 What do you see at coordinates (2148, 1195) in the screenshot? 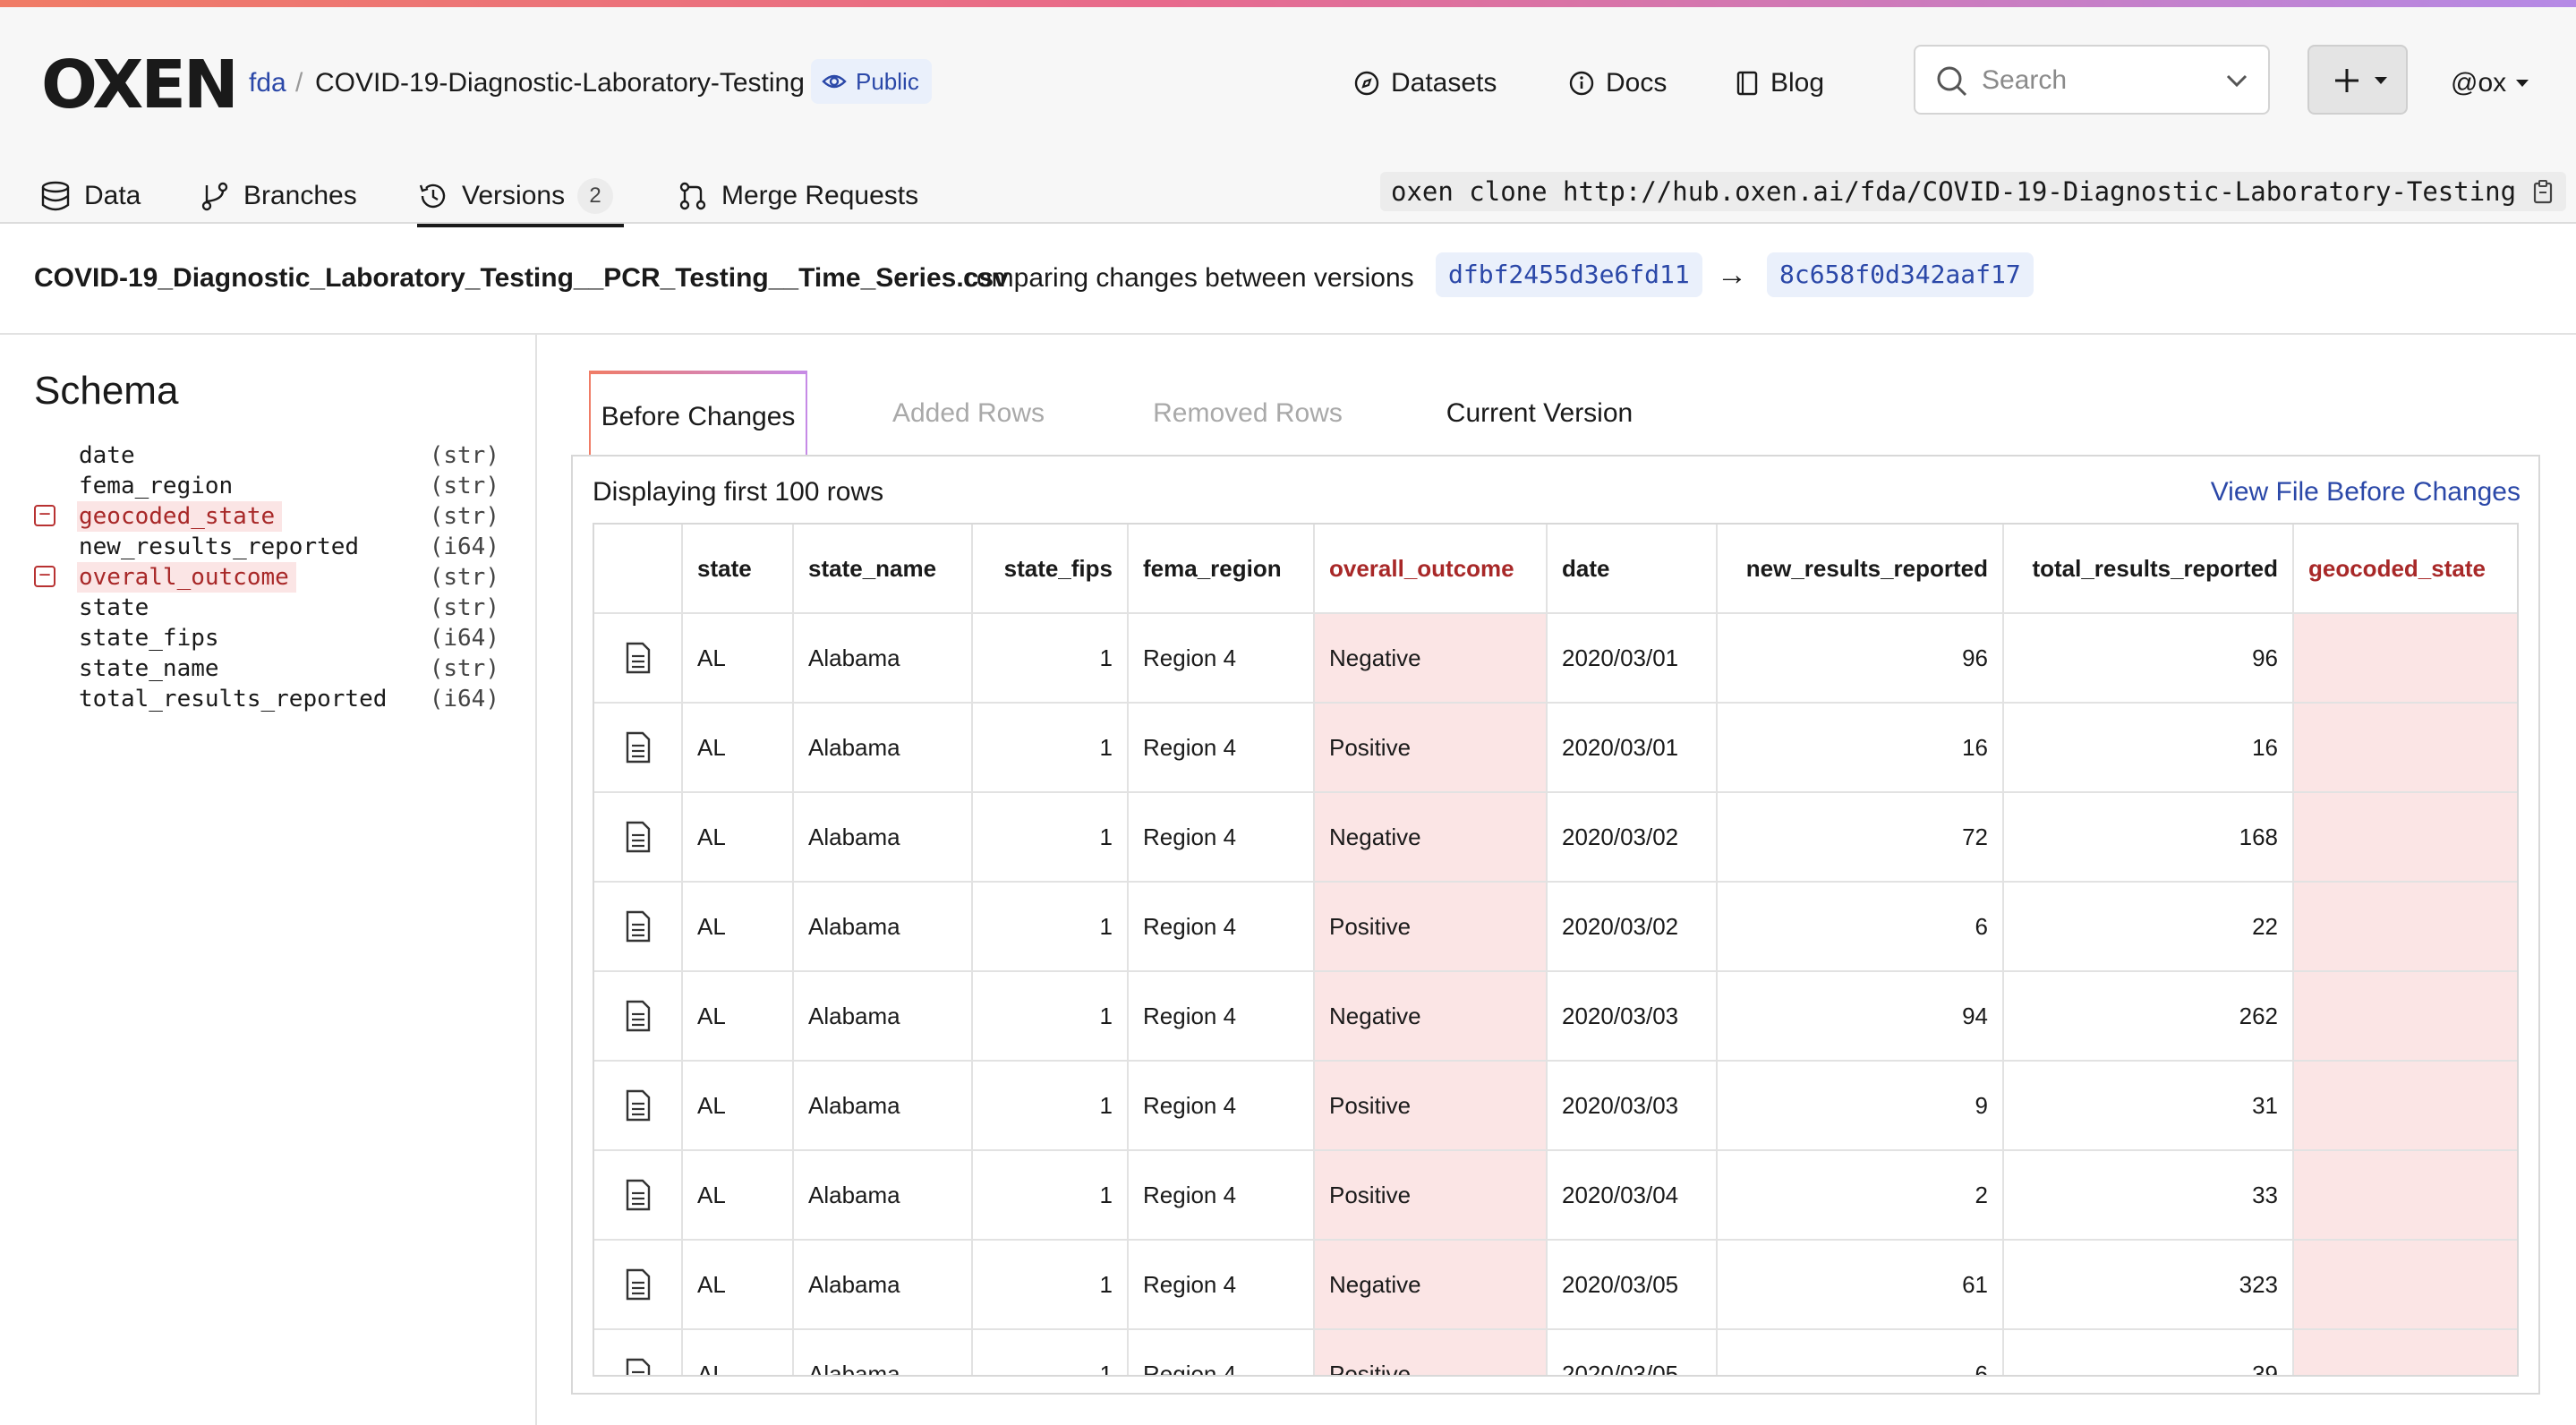
I see `table-cell: 33` at bounding box center [2148, 1195].